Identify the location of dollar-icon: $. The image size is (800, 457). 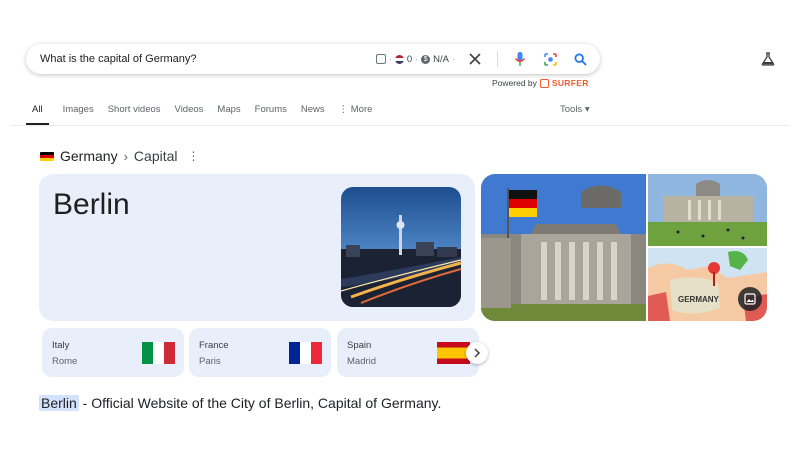
(426, 59).